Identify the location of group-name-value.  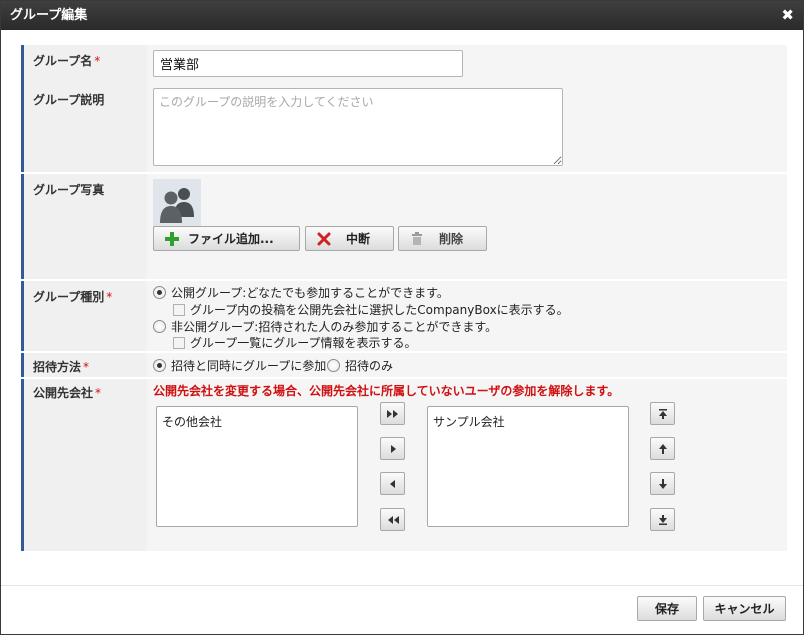
(467, 64).